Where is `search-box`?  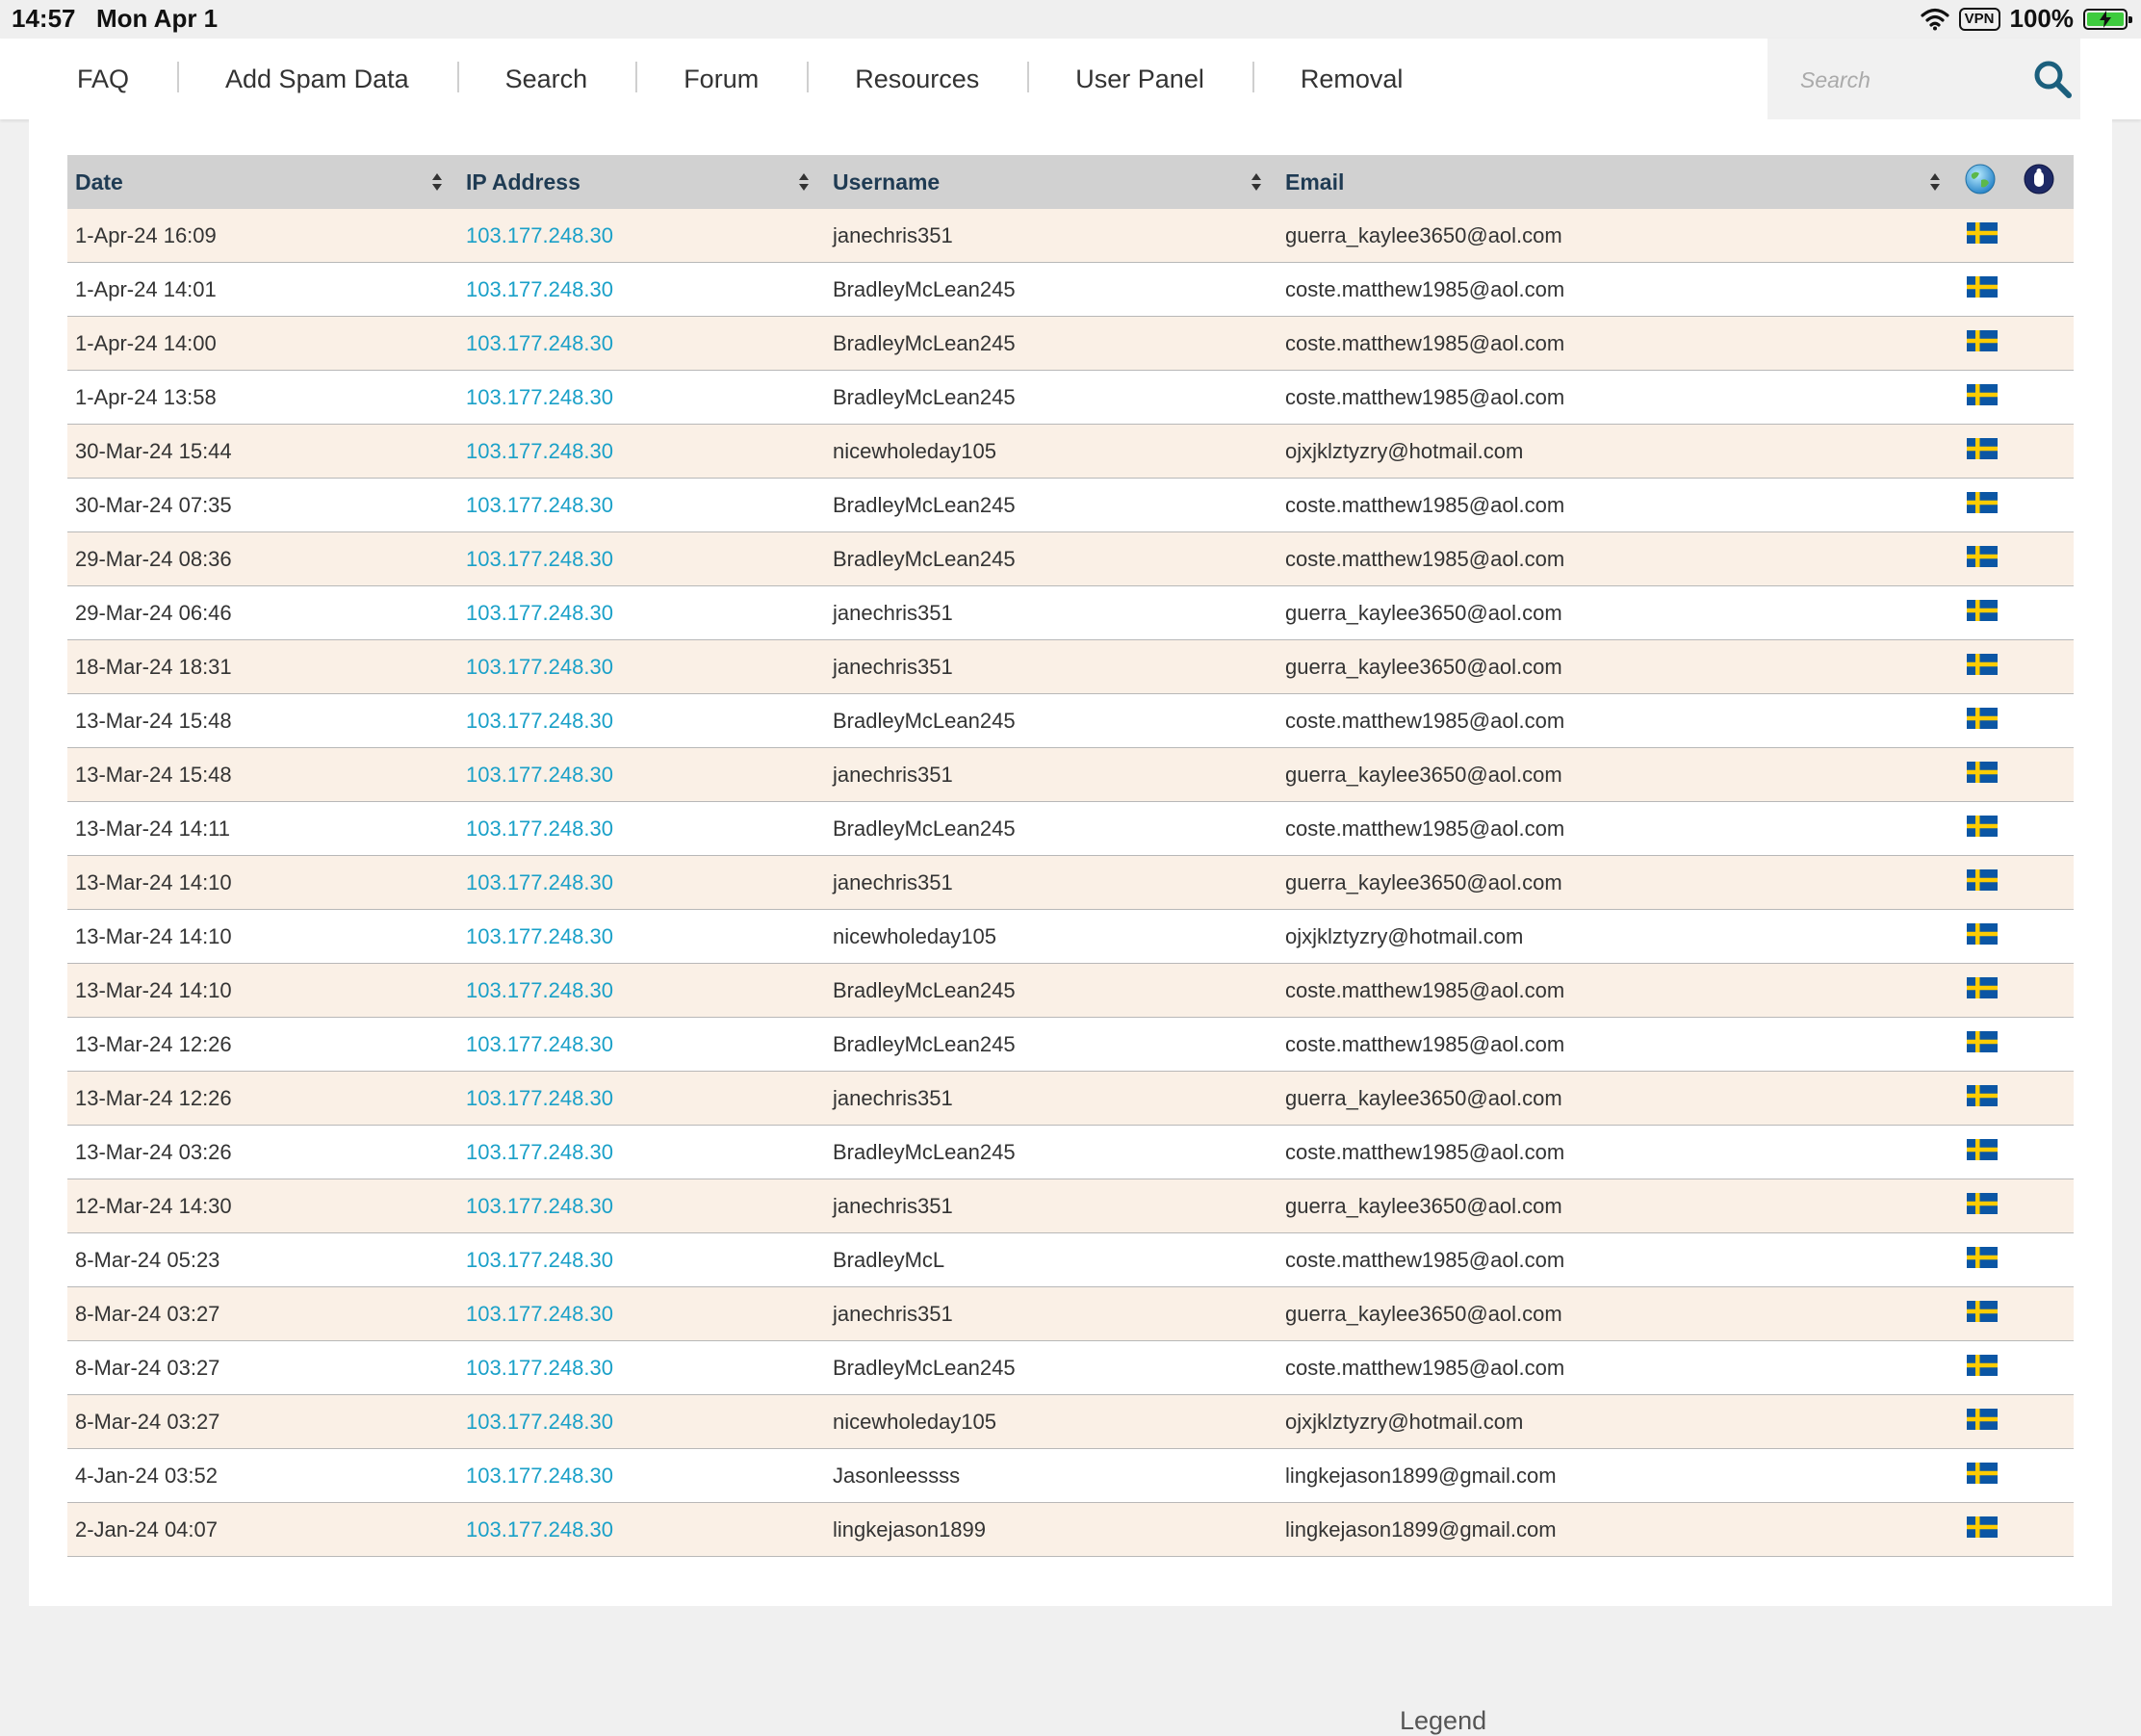 search-box is located at coordinates (1923, 79).